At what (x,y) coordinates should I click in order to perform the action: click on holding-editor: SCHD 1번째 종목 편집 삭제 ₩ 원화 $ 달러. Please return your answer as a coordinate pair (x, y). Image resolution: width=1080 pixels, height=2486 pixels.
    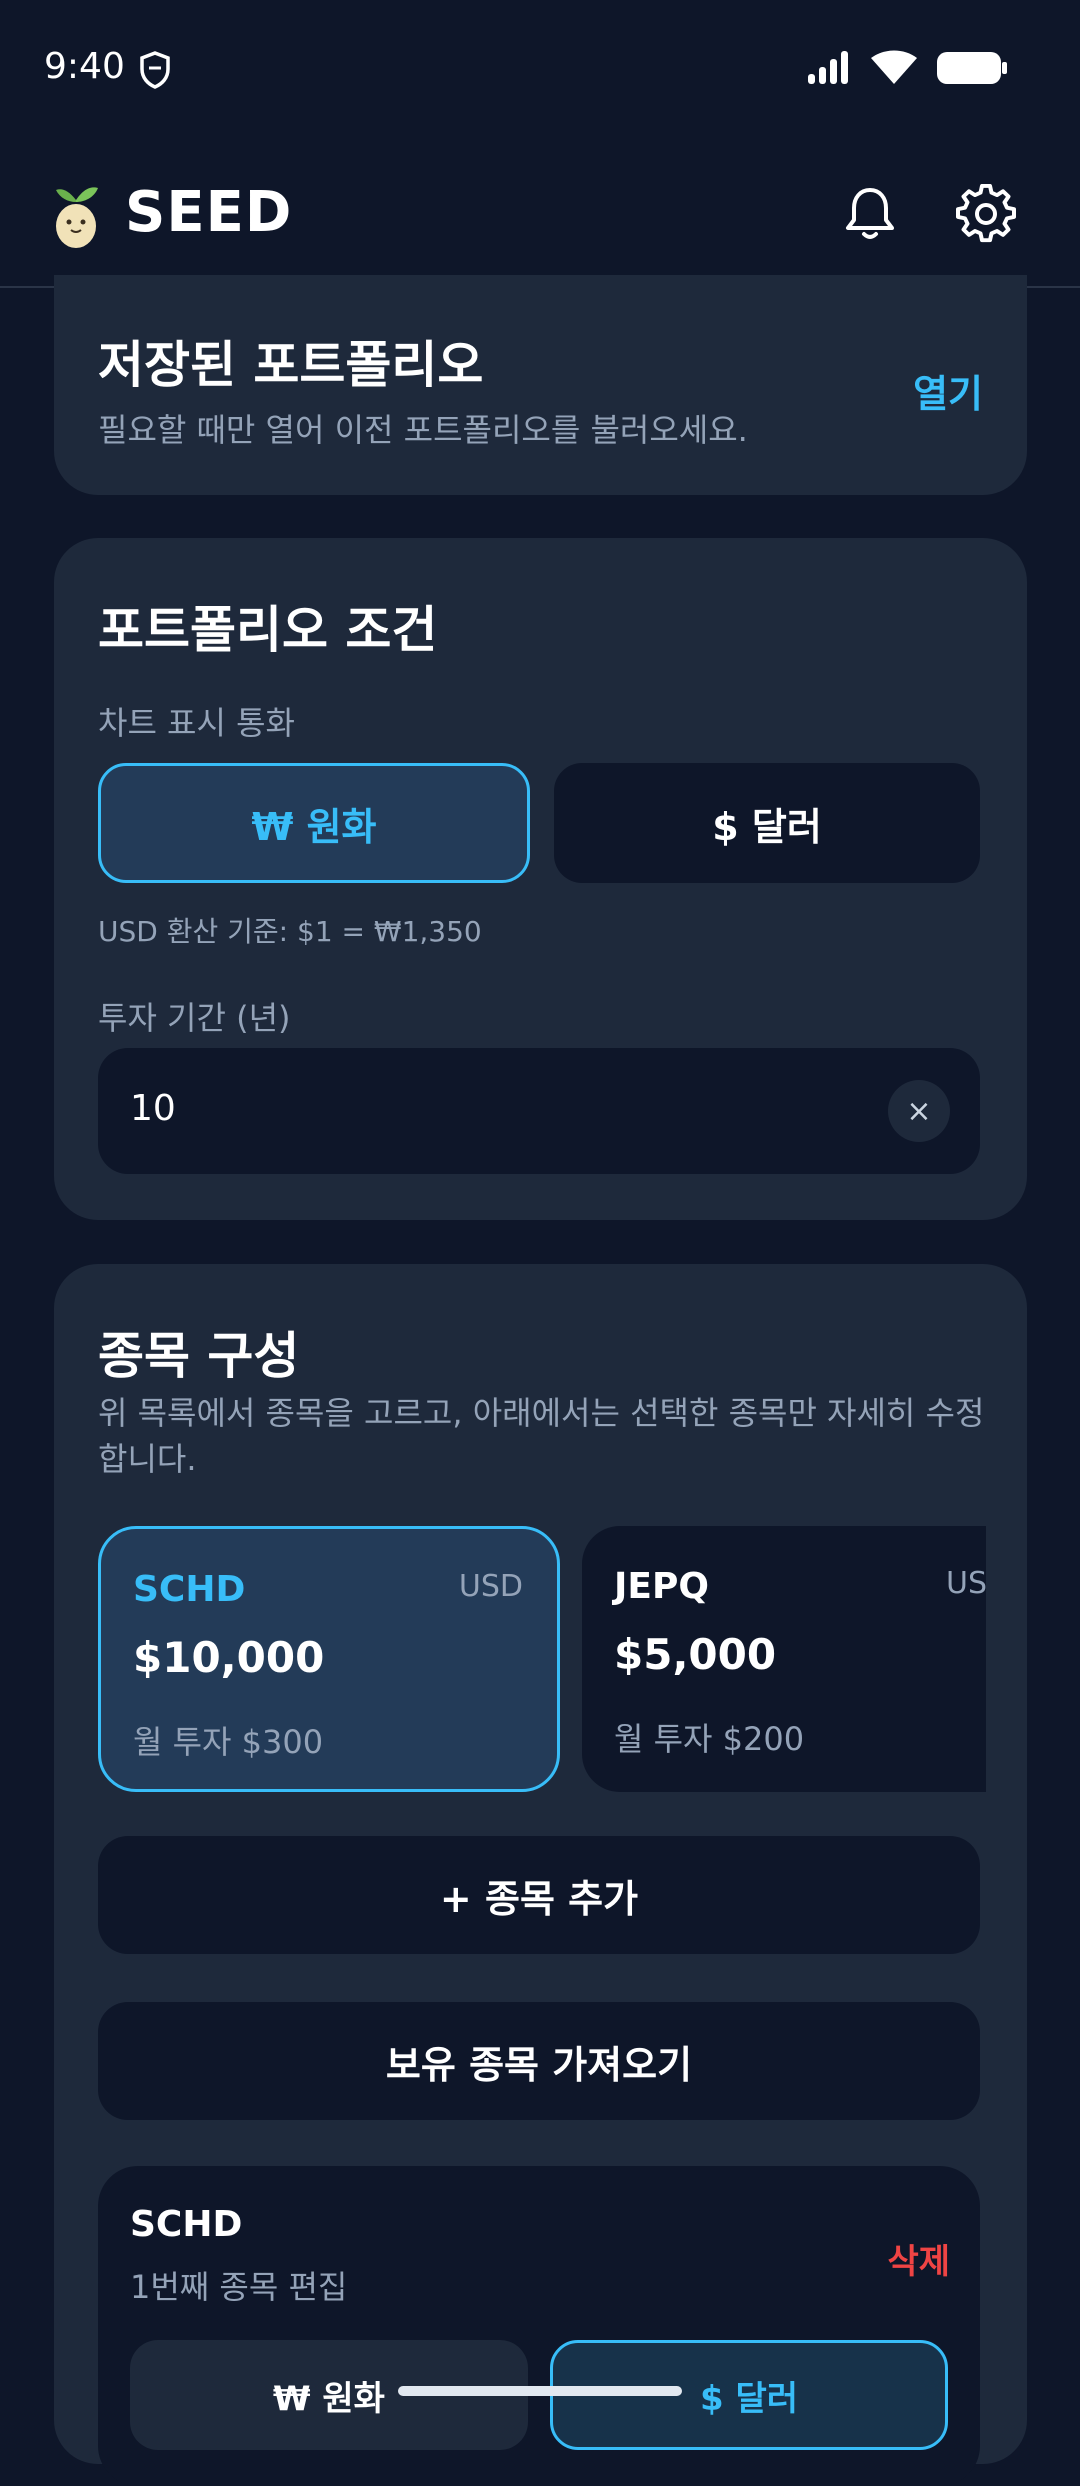
    Looking at the image, I should click on (539, 2326).